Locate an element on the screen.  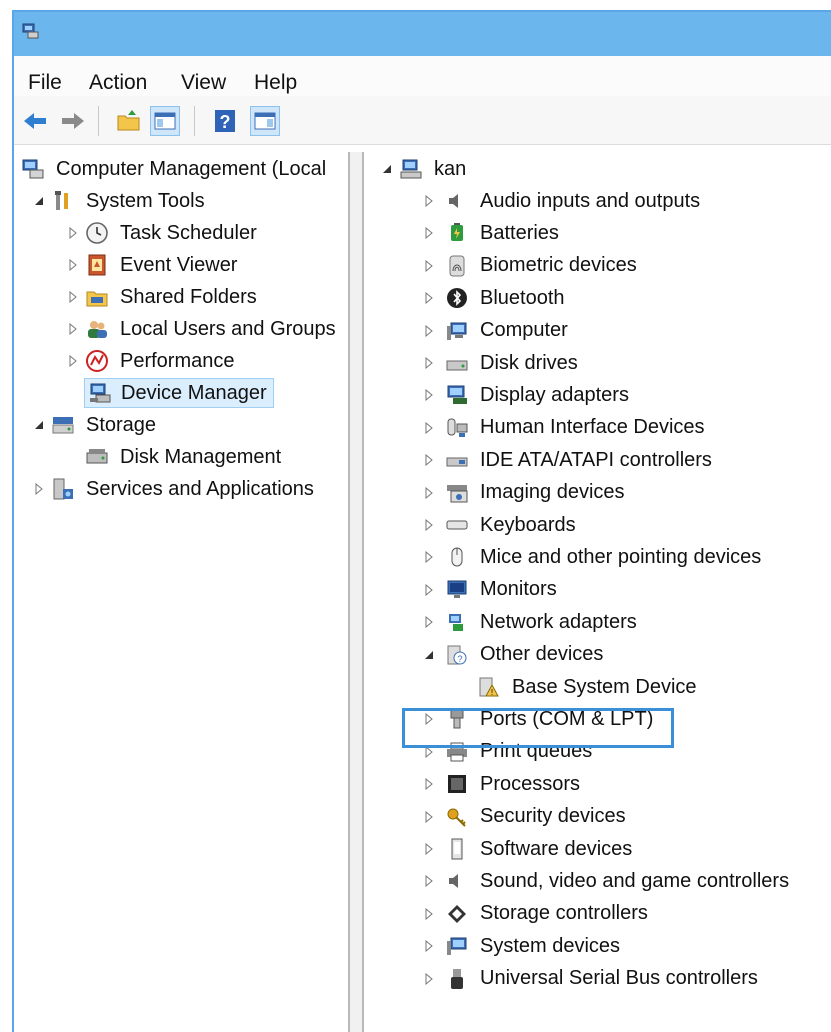
tree-item-performance: Performance is located at coordinates (151, 361).